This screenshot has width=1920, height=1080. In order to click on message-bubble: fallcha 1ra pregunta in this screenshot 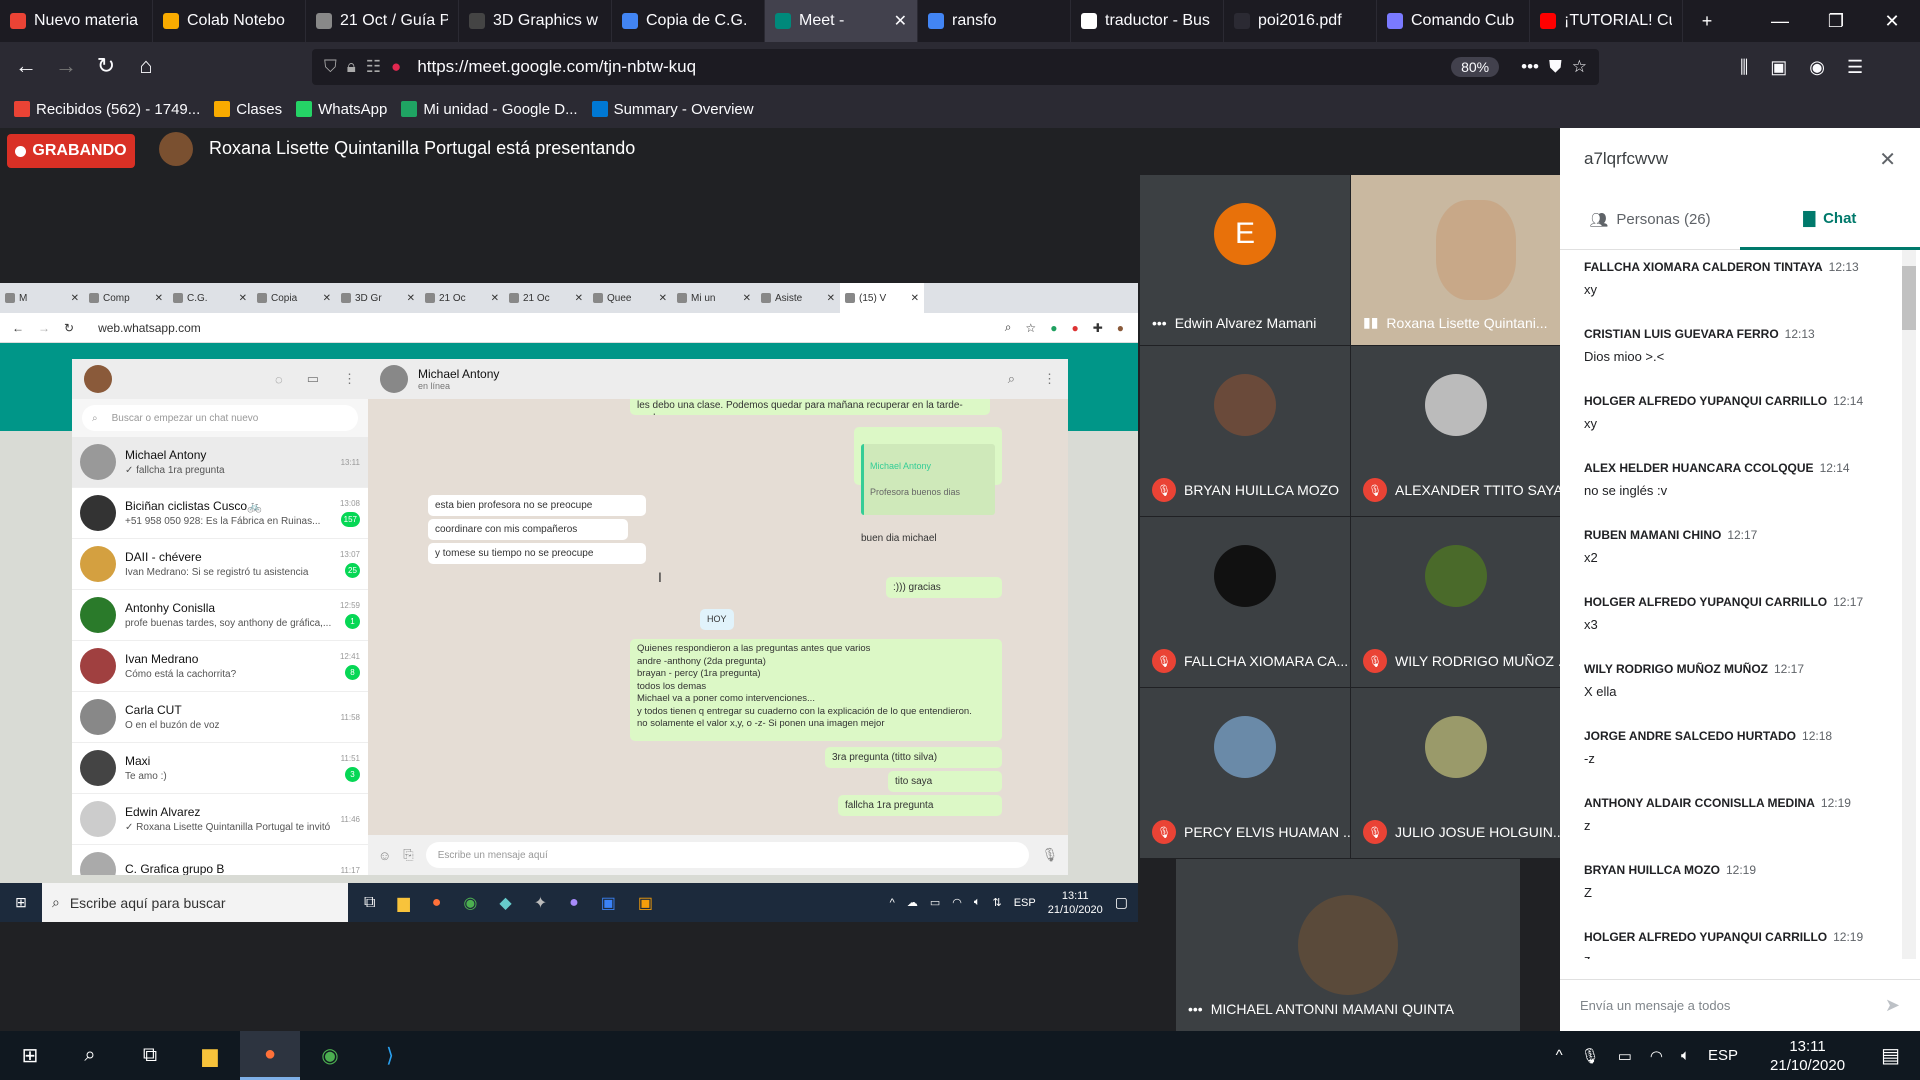, I will do `click(920, 805)`.